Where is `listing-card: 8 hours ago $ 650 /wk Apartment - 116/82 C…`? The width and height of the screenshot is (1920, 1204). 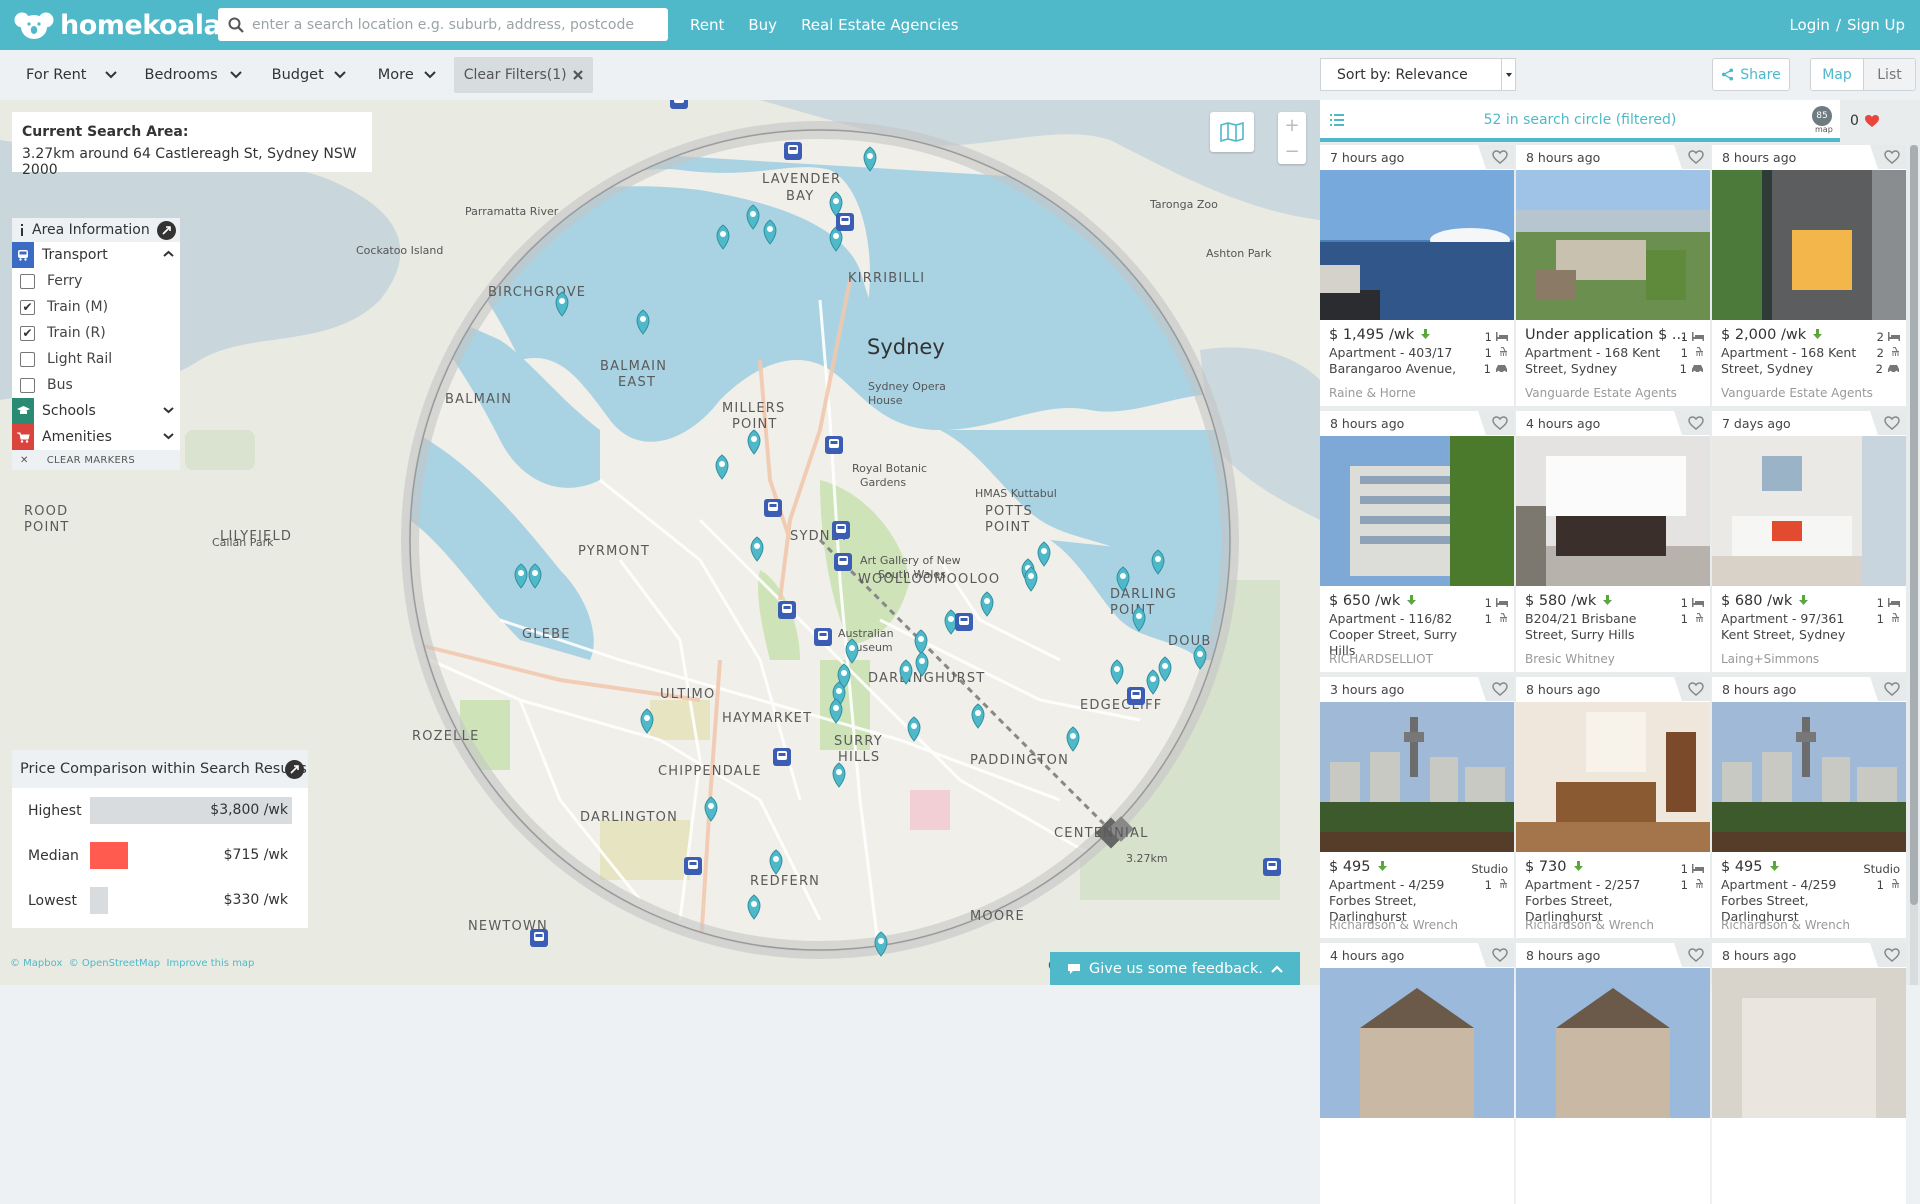
listing-card: 8 hours ago $ 650 /wk Apartment - 116/82 C… is located at coordinates (1417, 541).